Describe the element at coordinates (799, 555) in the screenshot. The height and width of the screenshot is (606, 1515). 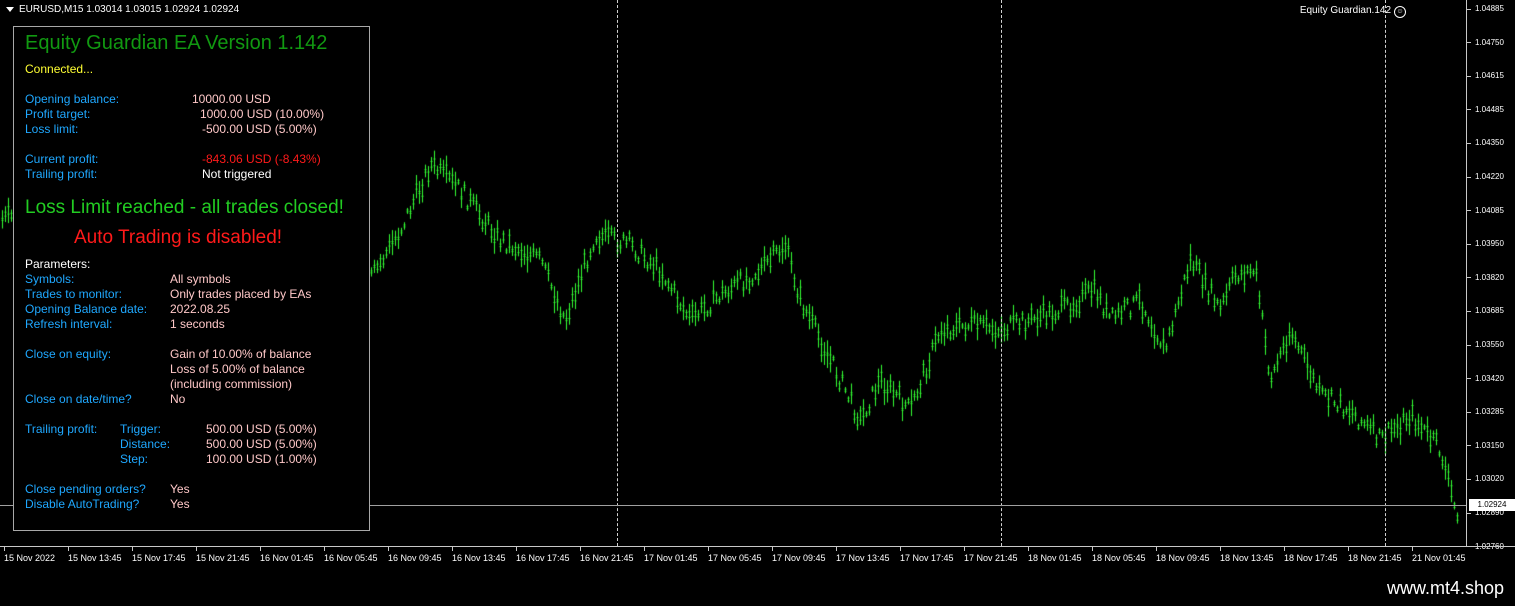
I see `time-tick: 17 Nov 09:45` at that location.